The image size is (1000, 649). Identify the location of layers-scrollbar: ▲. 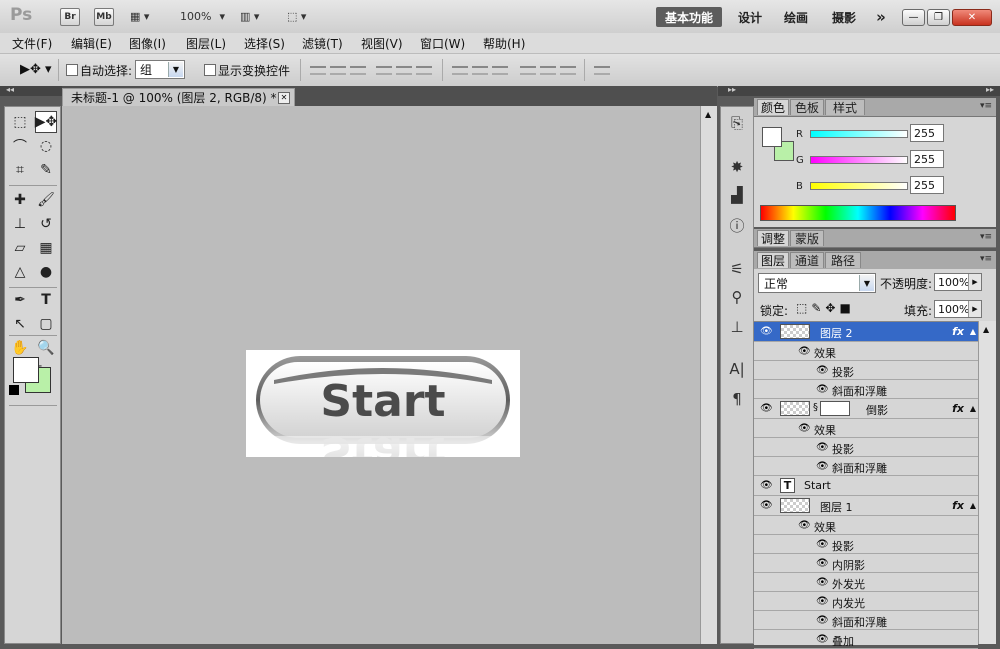
(987, 482).